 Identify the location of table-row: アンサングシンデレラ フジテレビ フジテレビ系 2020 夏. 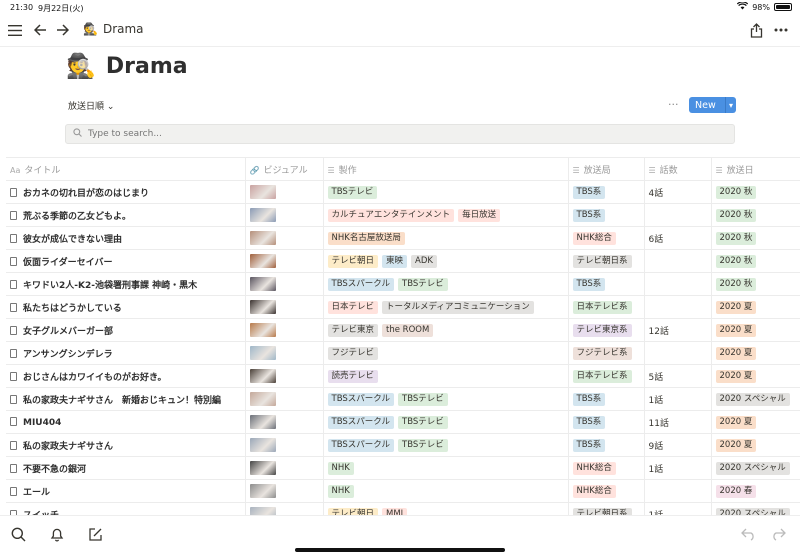
(403, 353).